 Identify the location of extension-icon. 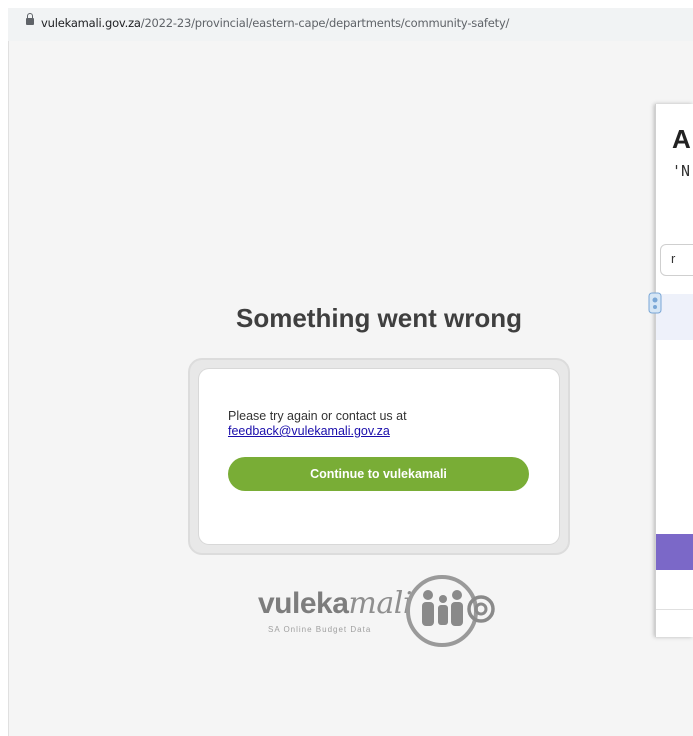
(655, 303).